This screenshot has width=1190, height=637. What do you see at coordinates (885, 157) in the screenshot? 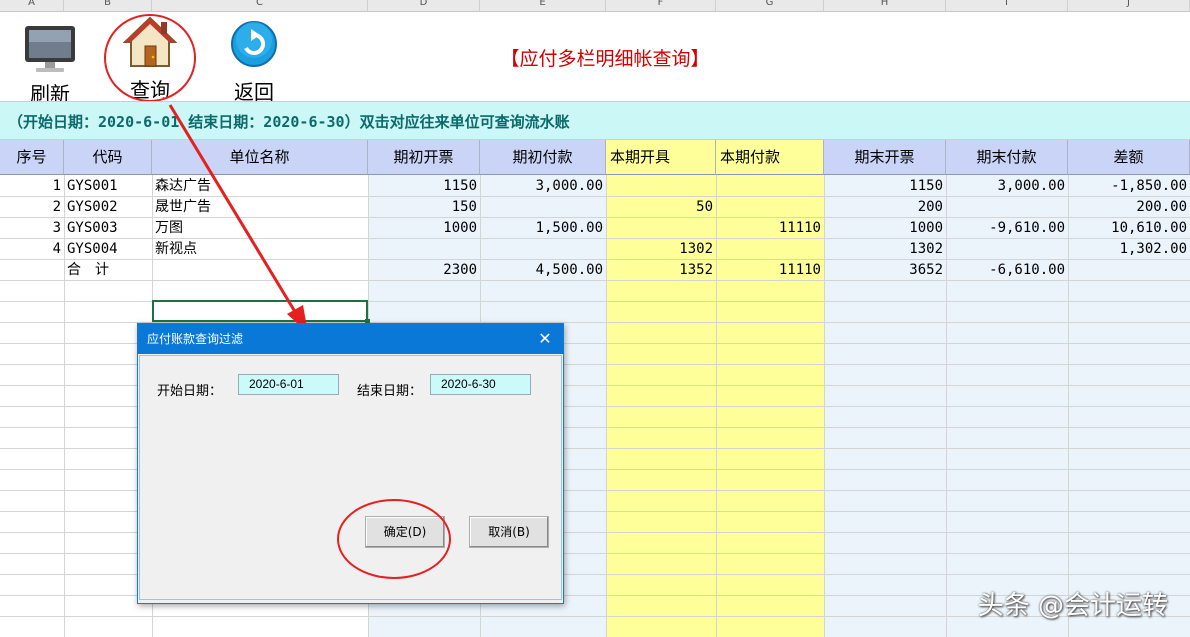
I see `header-closing-invoice: 期末开票` at bounding box center [885, 157].